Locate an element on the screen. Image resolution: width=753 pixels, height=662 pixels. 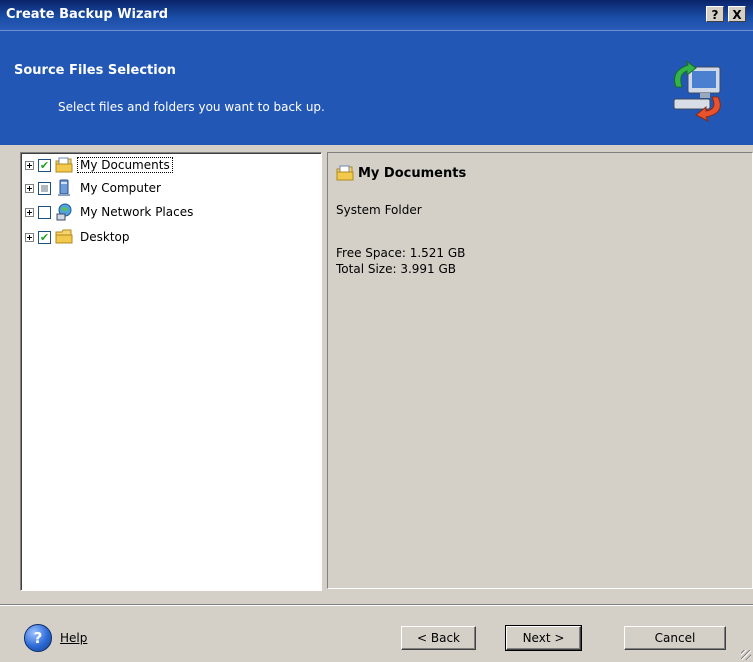
tree-item-label: My Documents is located at coordinates (125, 165).